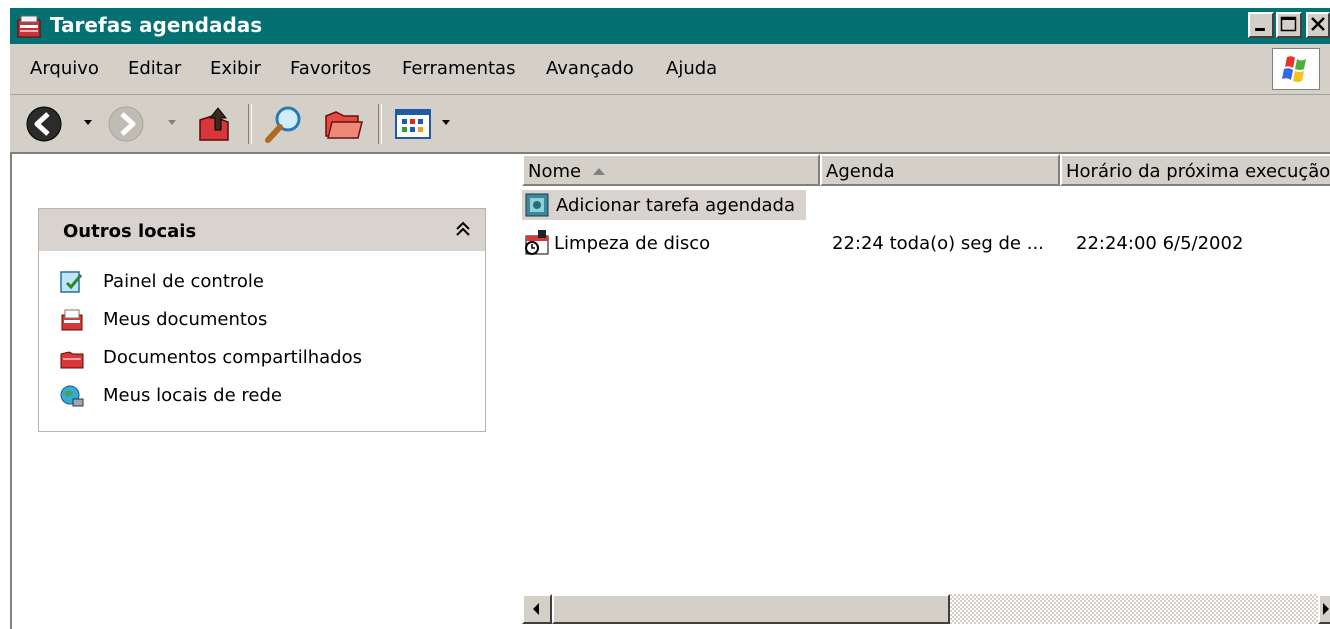 This screenshot has height=629, width=1330. What do you see at coordinates (235, 68) in the screenshot?
I see `menu-exibir: Exibir` at bounding box center [235, 68].